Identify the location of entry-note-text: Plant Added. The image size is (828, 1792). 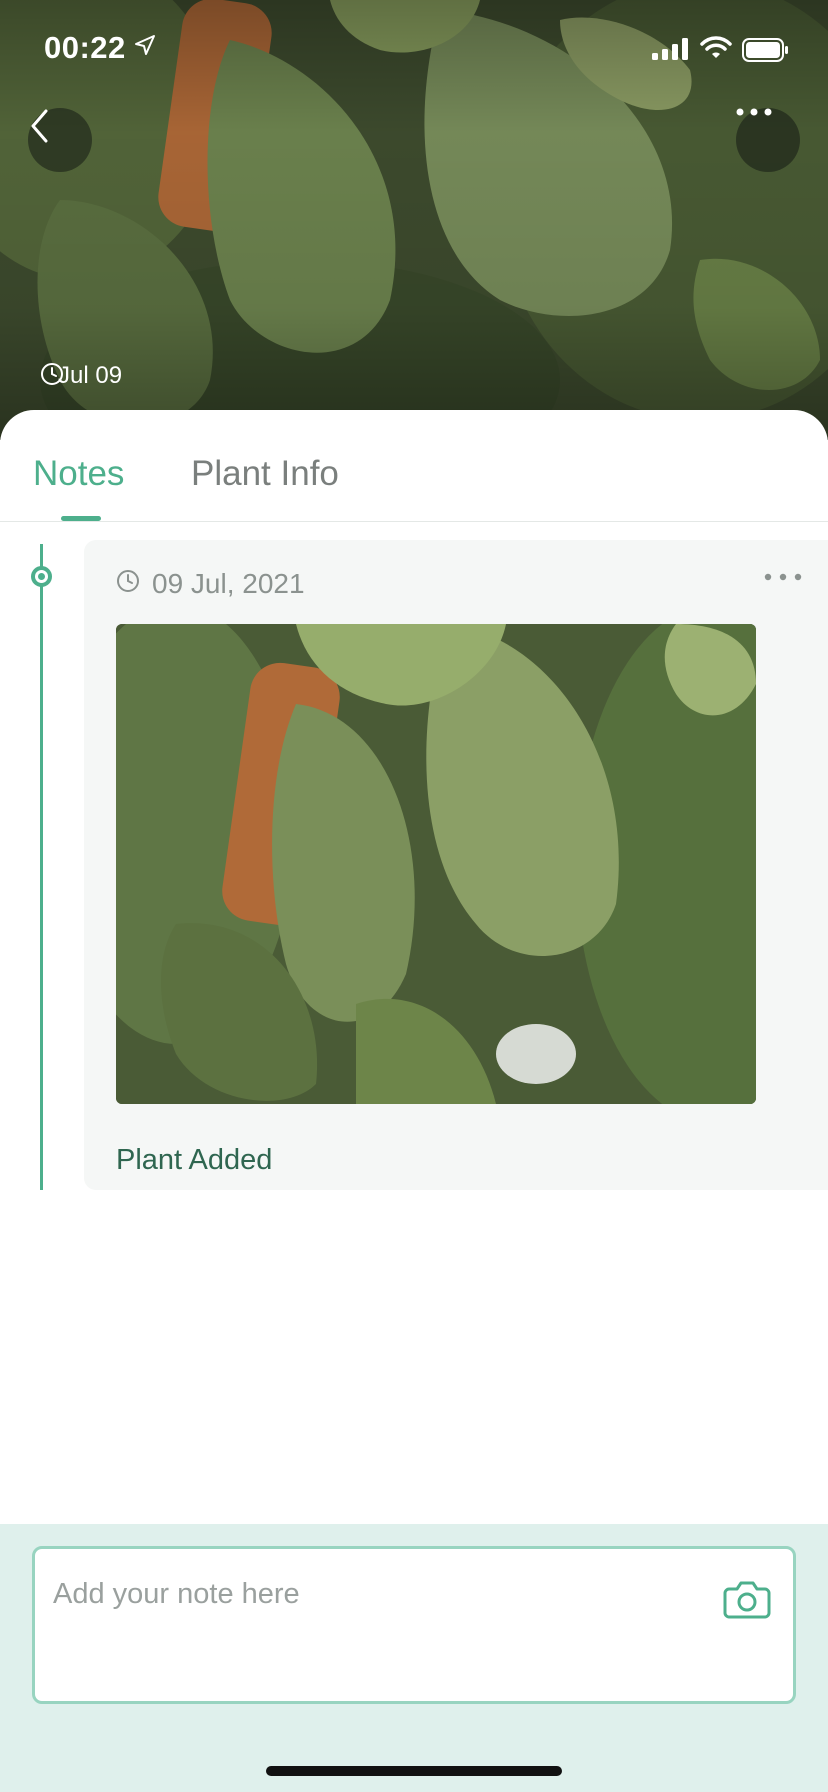
(194, 1160).